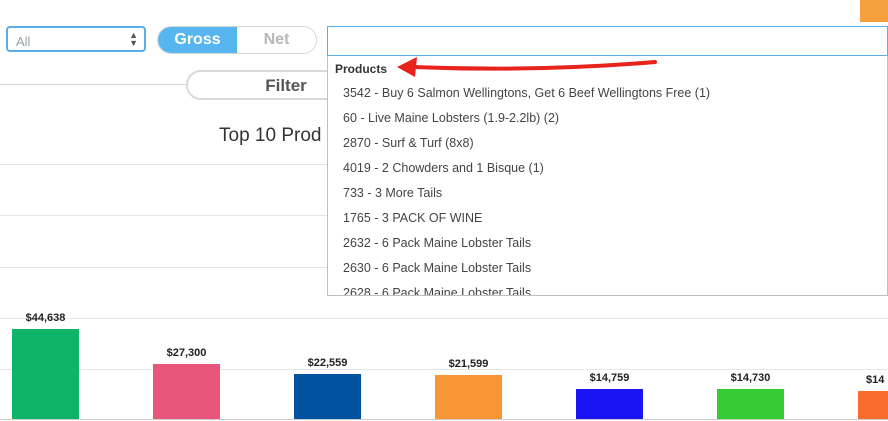 The height and width of the screenshot is (421, 888). I want to click on filter-select: All ▲ ▼, so click(76, 39).